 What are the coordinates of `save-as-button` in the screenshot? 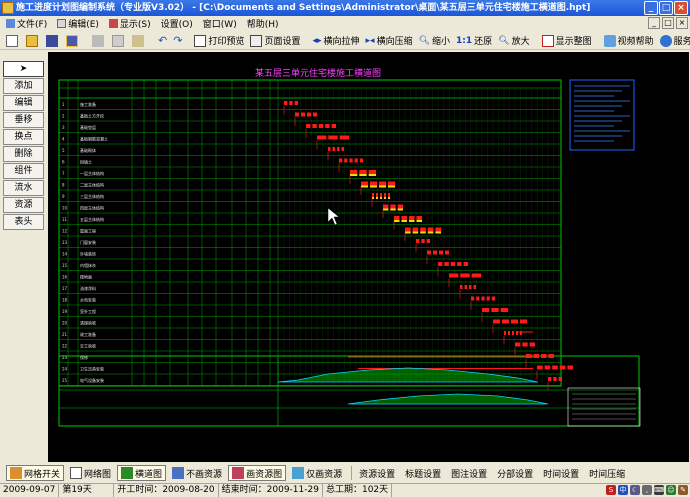 It's located at (73, 41).